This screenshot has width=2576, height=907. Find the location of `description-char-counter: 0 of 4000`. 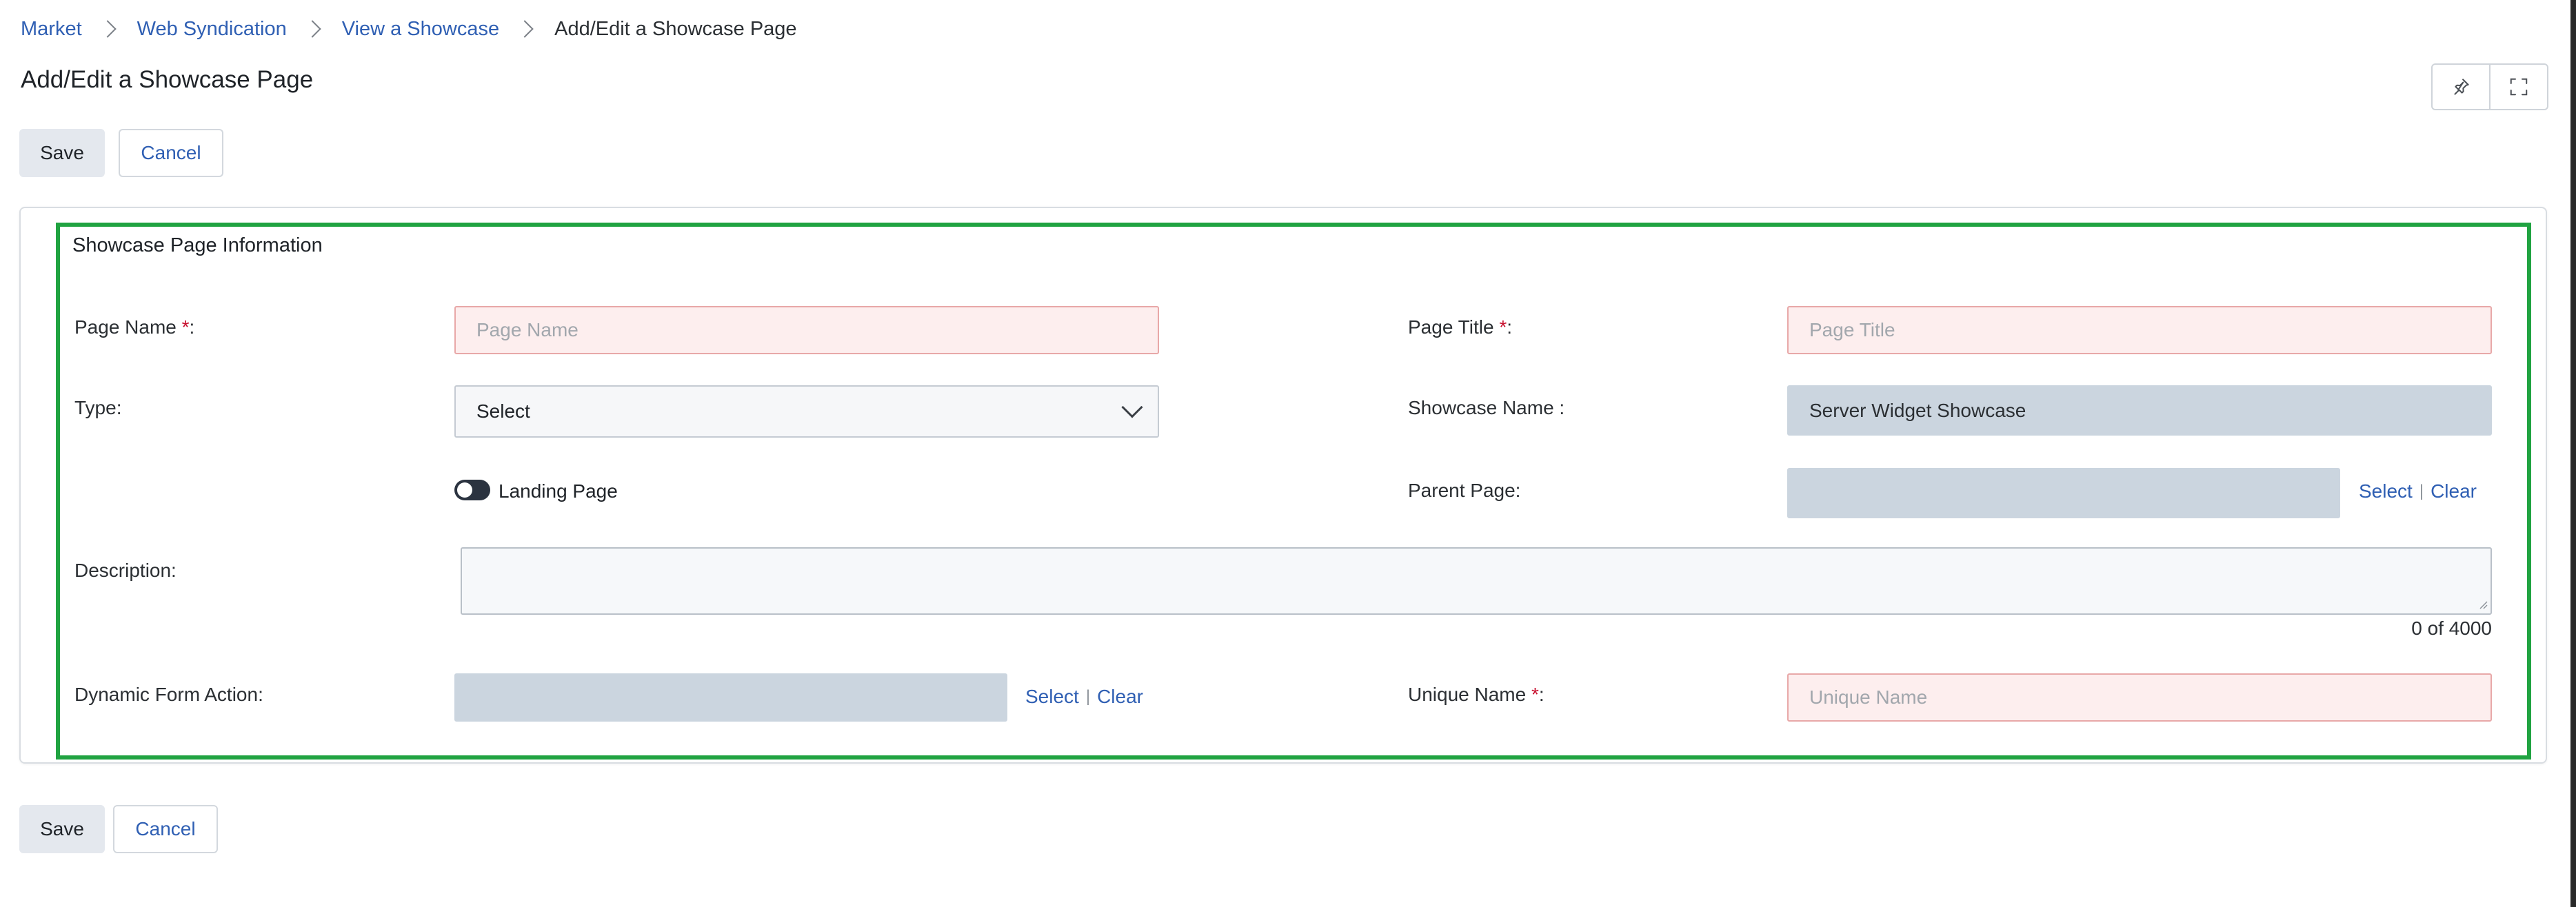

description-char-counter: 0 of 4000 is located at coordinates (2451, 628).